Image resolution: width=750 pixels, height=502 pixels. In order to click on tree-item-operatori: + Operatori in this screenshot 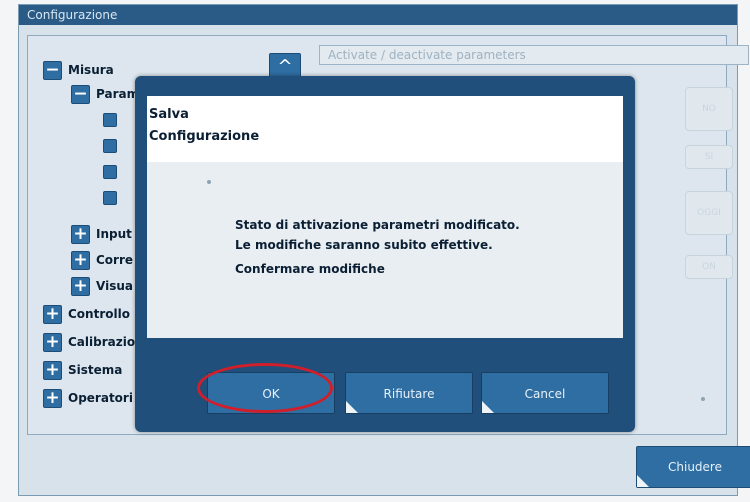, I will do `click(88, 398)`.